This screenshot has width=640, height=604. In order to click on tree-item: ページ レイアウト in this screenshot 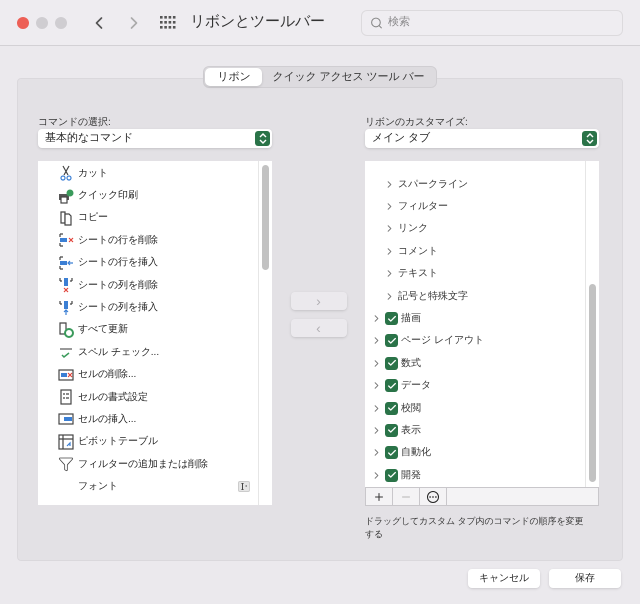, I will do `click(475, 341)`.